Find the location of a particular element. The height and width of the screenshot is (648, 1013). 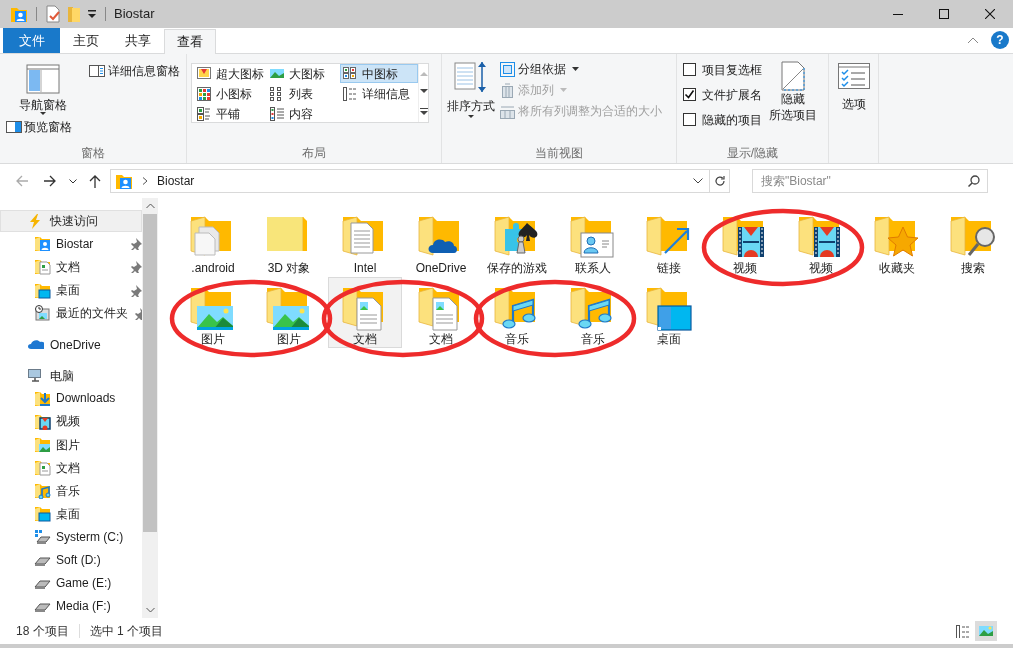

folder-item: 3D 对象 is located at coordinates (289, 241).